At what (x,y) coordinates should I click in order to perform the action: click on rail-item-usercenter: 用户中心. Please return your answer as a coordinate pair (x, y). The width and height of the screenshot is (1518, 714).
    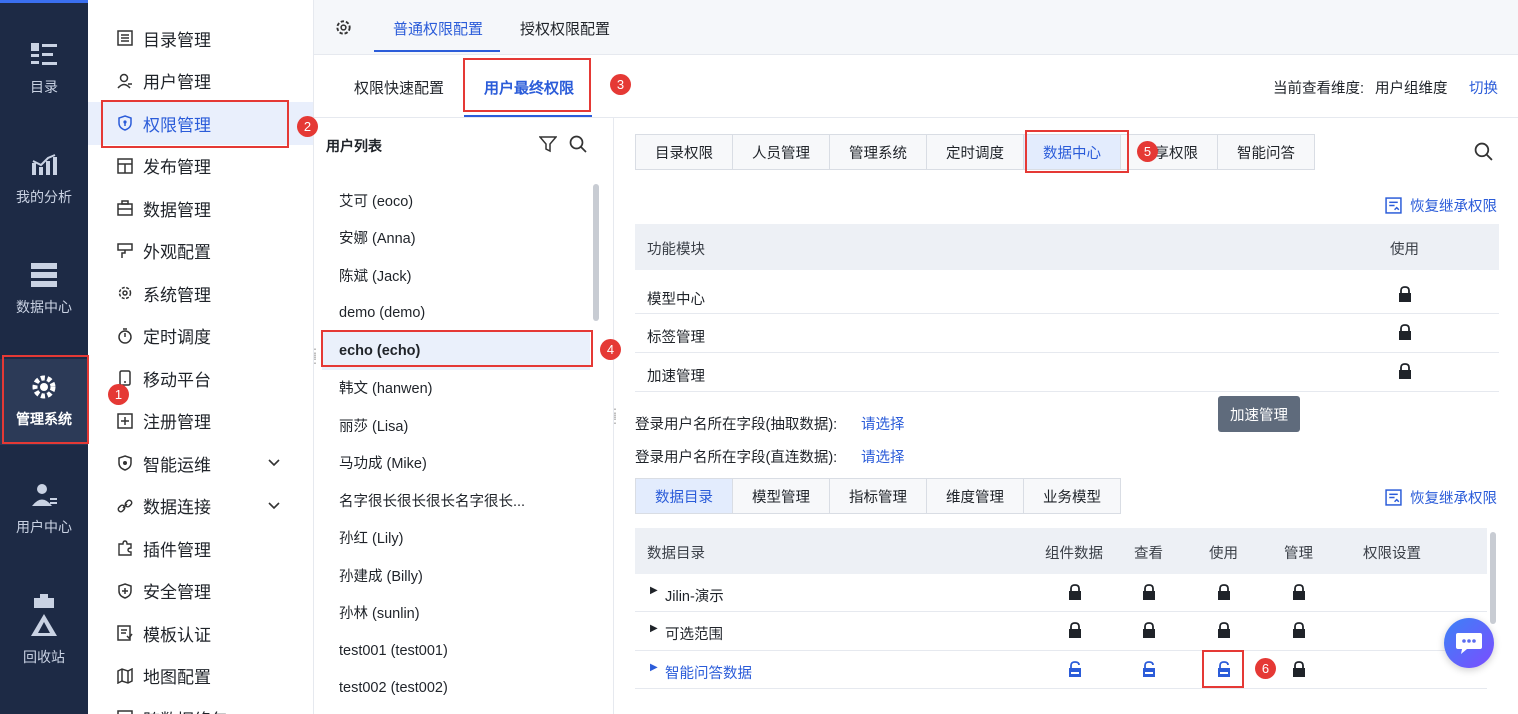
    Looking at the image, I should click on (44, 516).